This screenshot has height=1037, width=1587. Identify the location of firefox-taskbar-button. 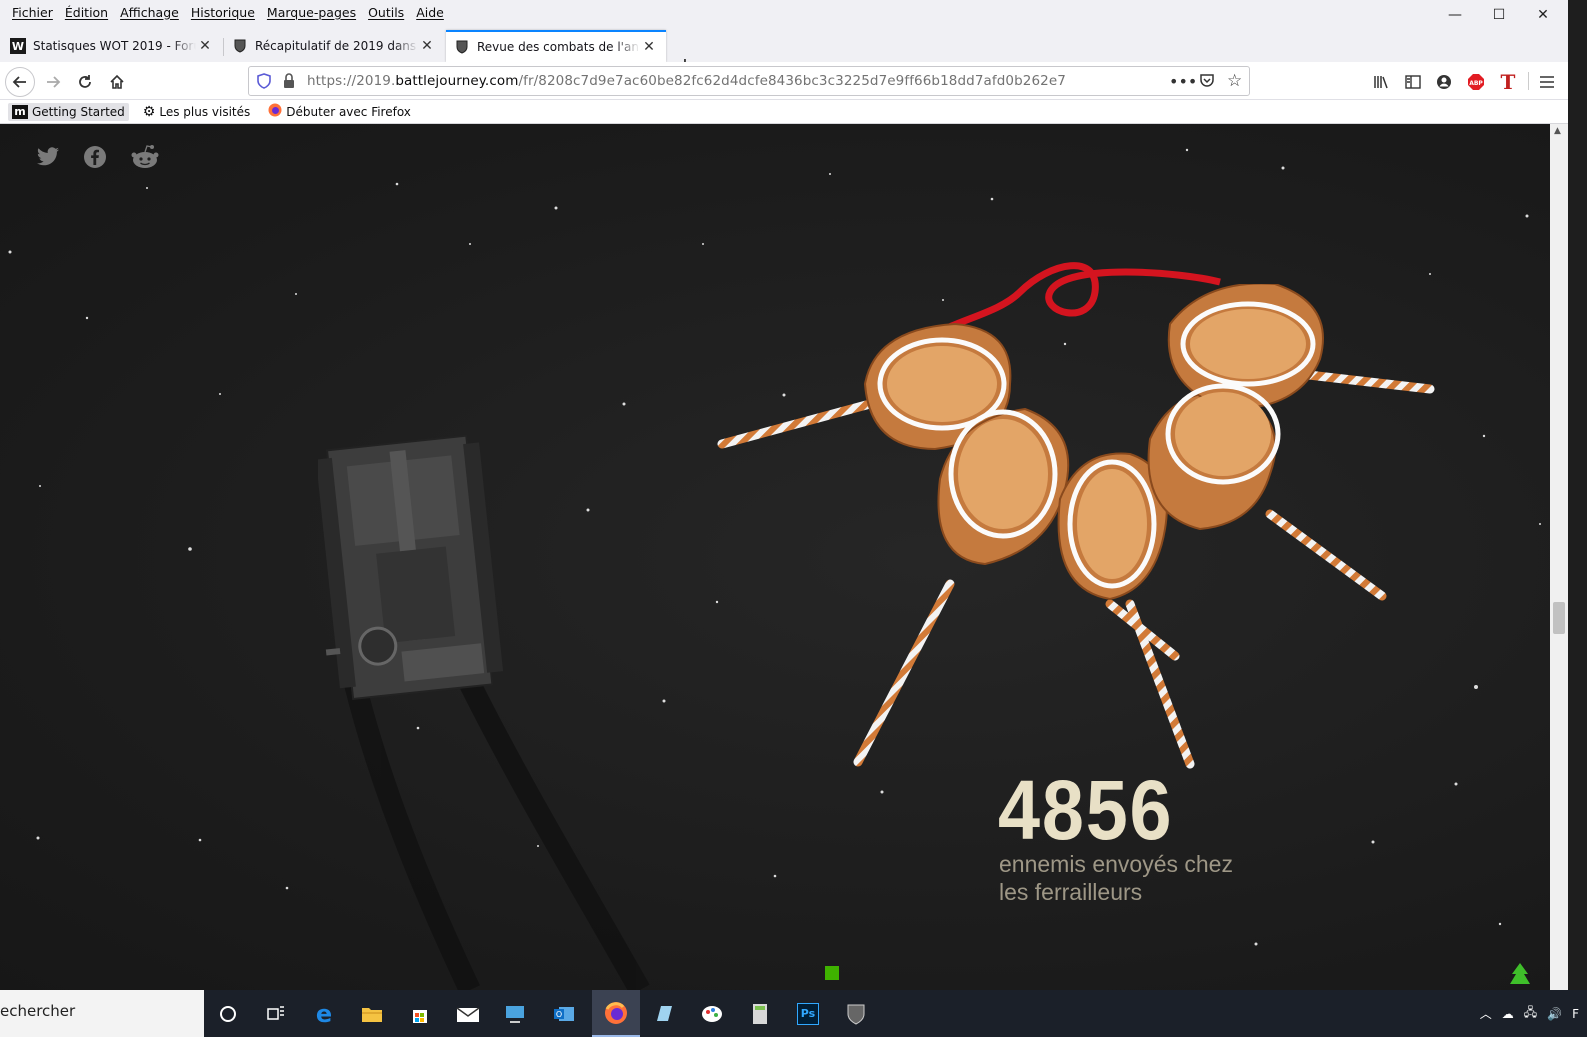
(616, 1013).